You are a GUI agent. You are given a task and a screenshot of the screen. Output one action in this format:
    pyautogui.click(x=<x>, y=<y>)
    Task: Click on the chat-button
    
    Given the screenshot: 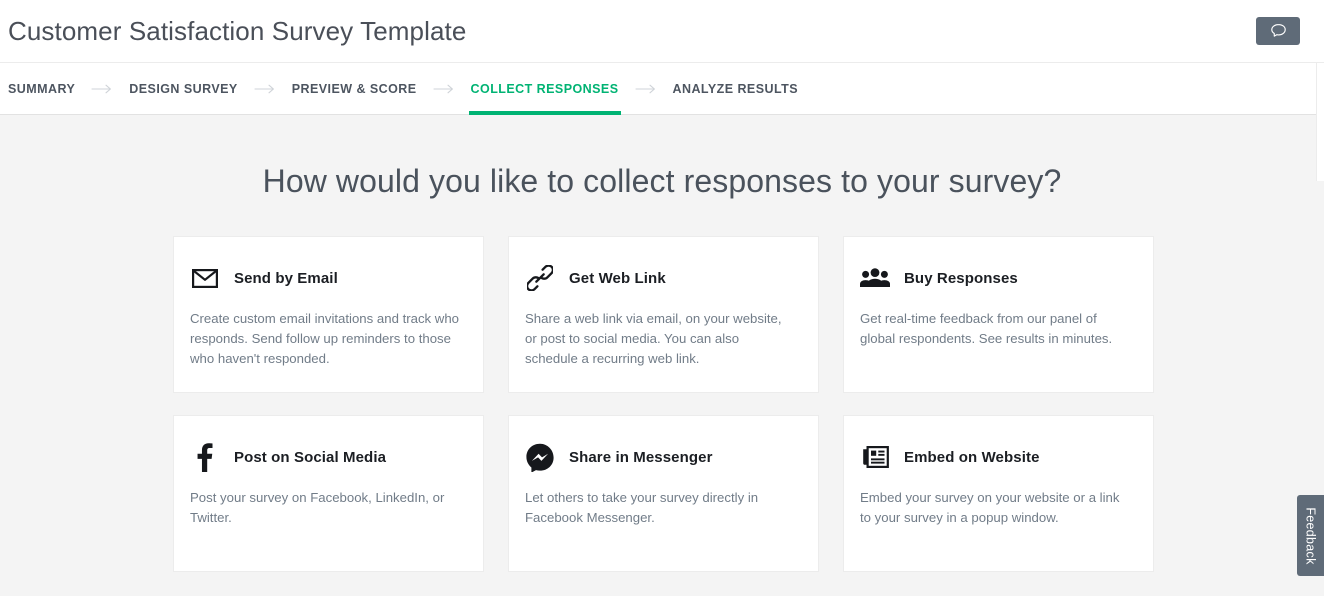 What is the action you would take?
    pyautogui.click(x=1278, y=31)
    